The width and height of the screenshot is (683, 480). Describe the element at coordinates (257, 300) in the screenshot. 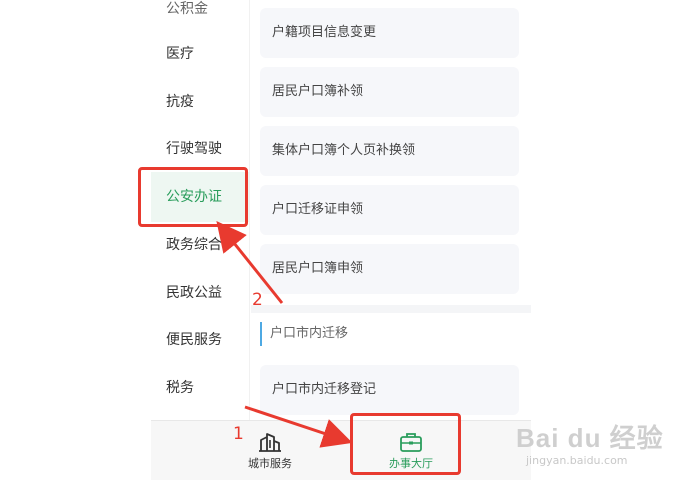

I see `annotation-step-2: 2` at that location.